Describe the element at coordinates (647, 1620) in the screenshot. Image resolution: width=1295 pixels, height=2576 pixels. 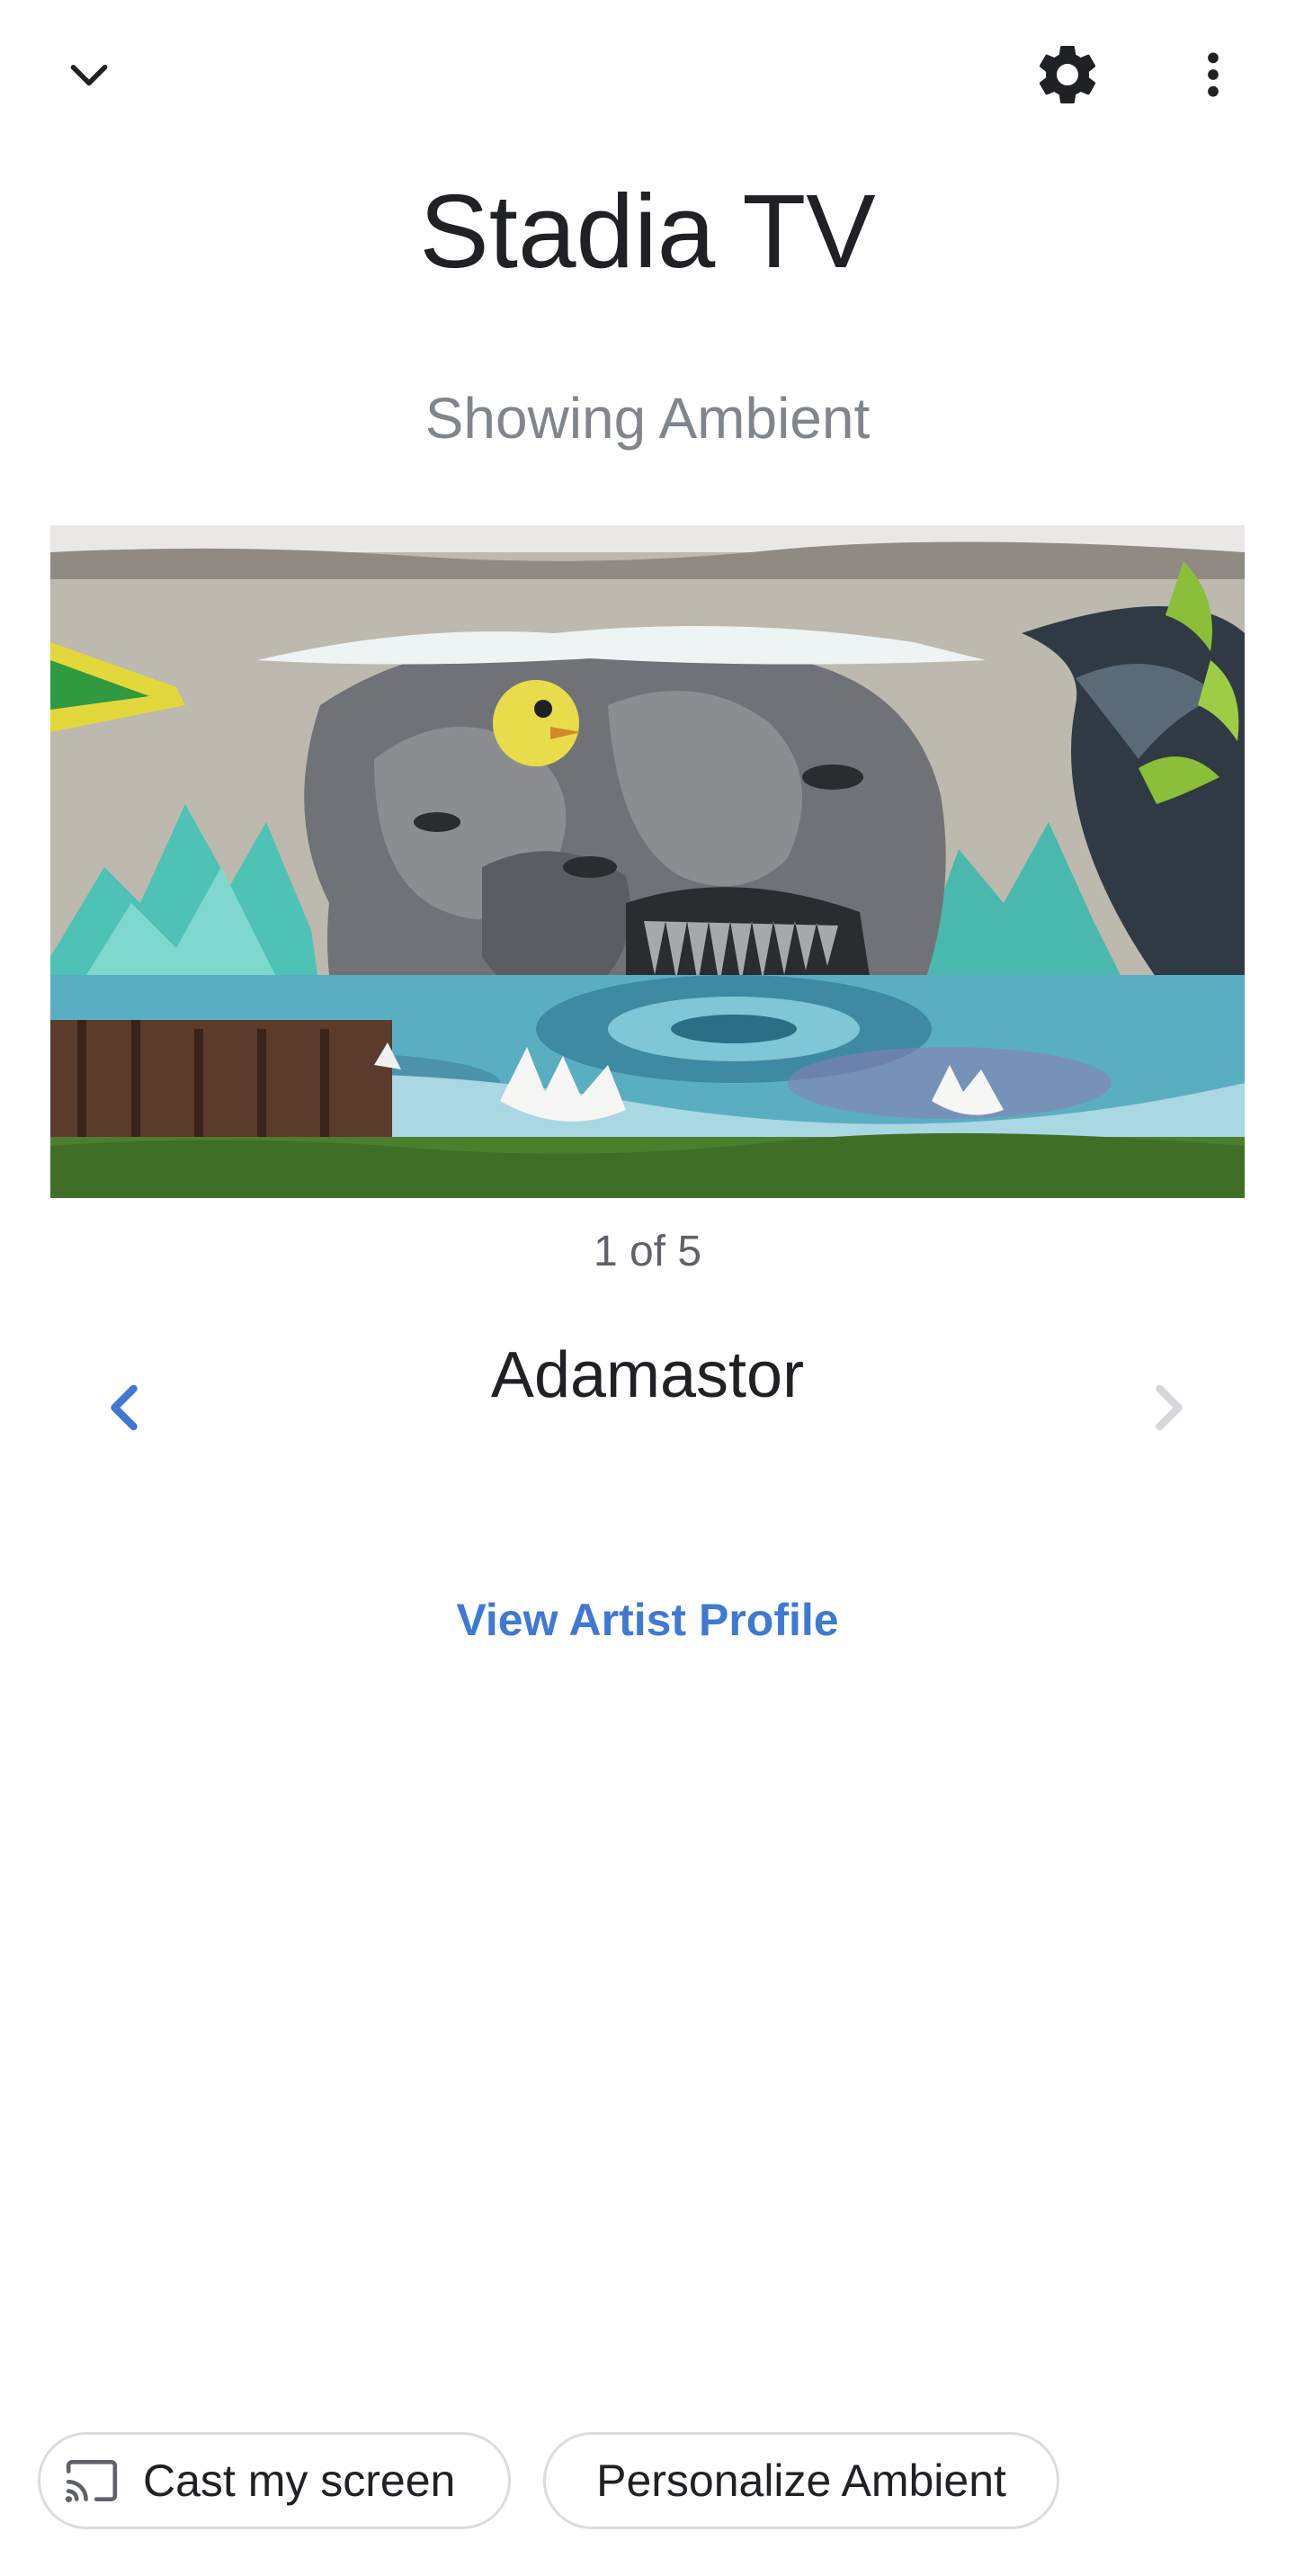
I see `view-artist-profile-link: View Artist Profile` at that location.